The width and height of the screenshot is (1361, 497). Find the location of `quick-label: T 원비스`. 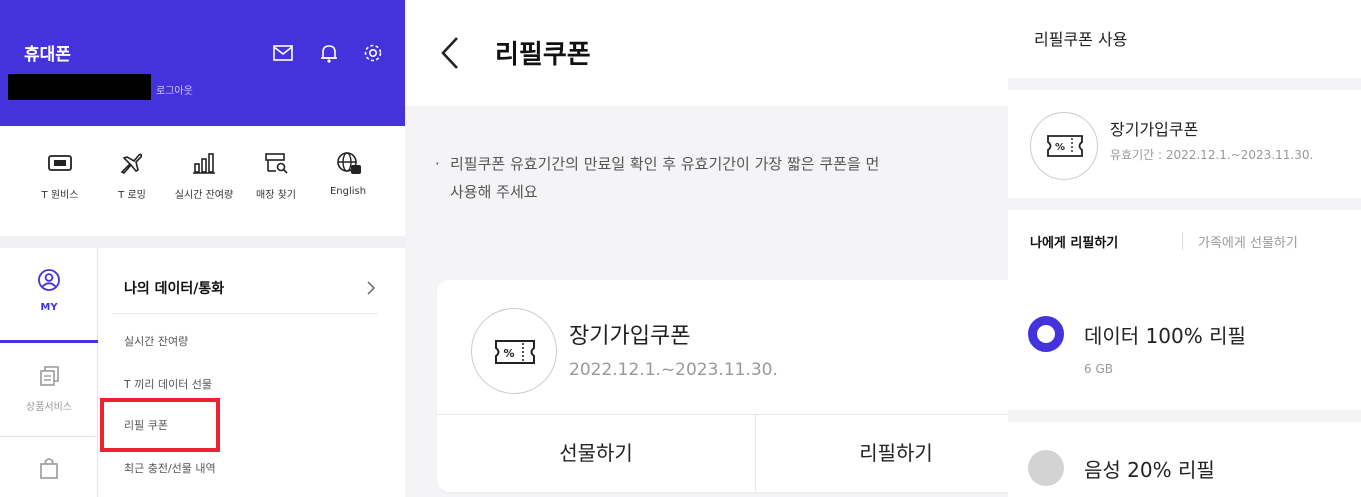

quick-label: T 원비스 is located at coordinates (60, 195).